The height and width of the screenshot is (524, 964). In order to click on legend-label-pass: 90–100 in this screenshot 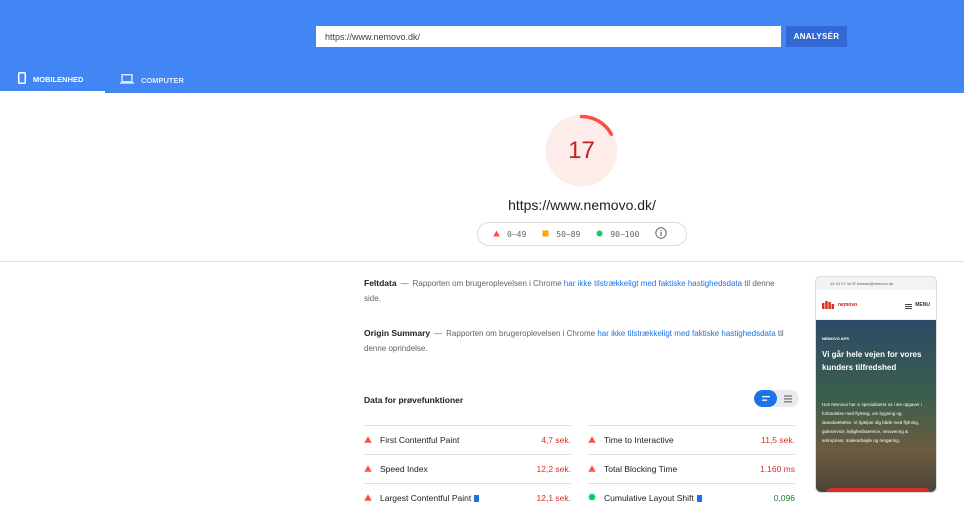, I will do `click(625, 234)`.